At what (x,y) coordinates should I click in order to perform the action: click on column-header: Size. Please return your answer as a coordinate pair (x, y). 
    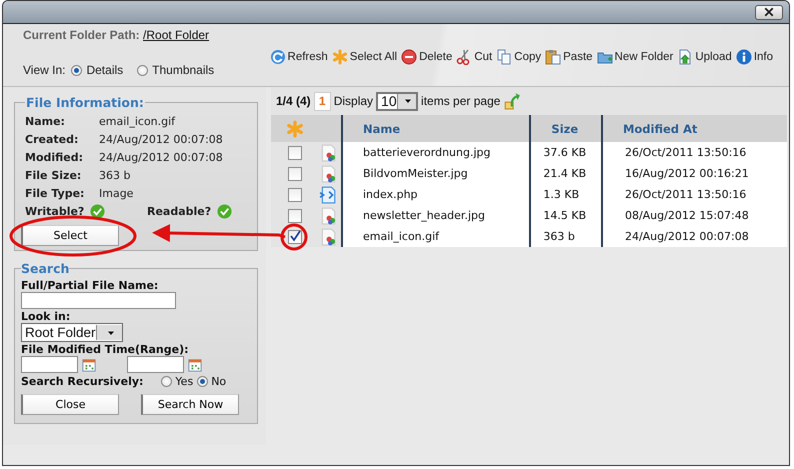
    Looking at the image, I should click on (566, 128).